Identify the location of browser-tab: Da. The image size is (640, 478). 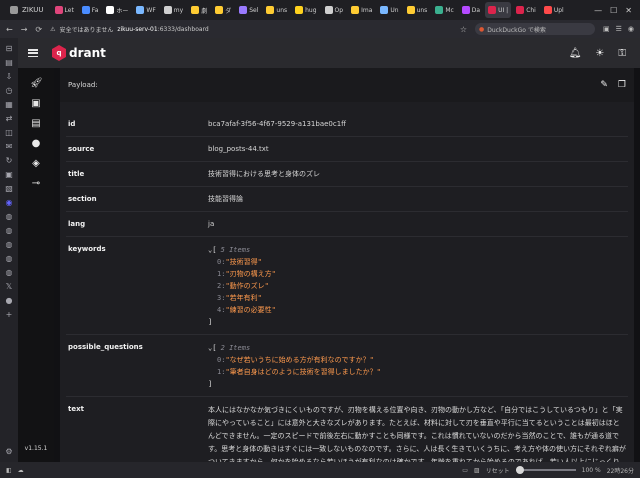
(471, 10).